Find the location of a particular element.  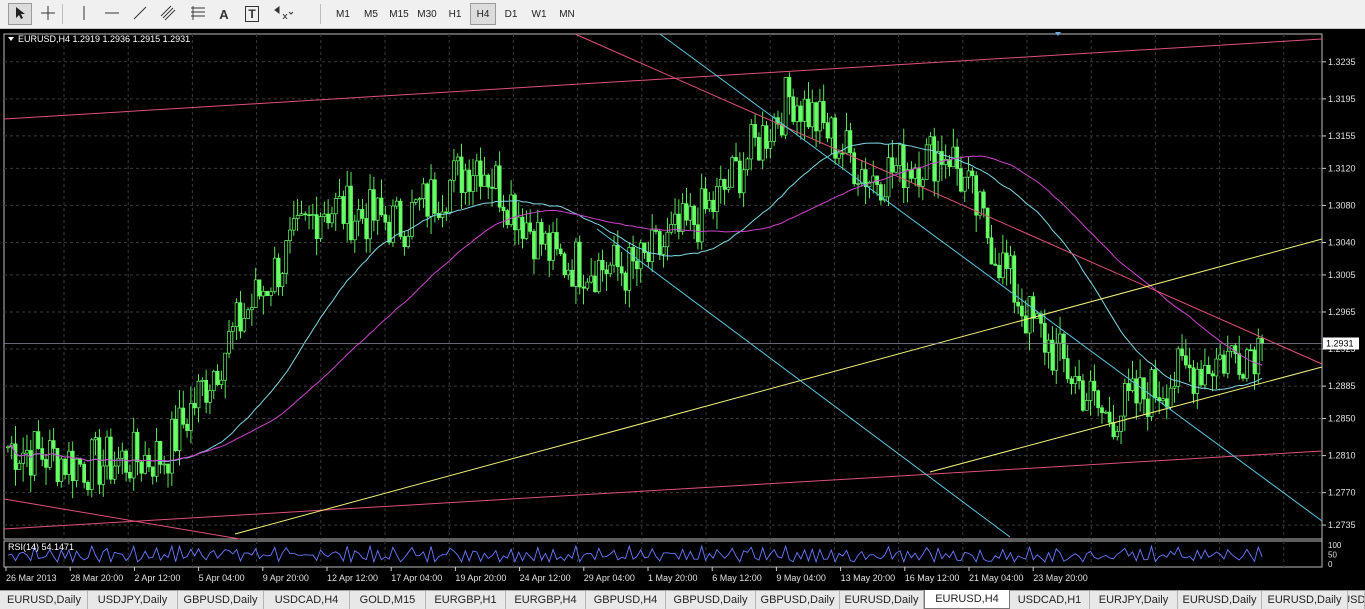

time-axis-label: 9 May 04:00 is located at coordinates (801, 578).